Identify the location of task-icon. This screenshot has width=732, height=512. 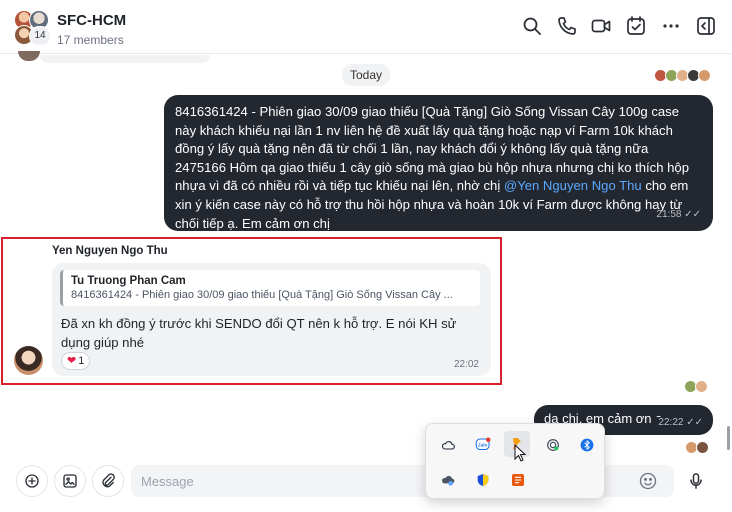
(636, 26).